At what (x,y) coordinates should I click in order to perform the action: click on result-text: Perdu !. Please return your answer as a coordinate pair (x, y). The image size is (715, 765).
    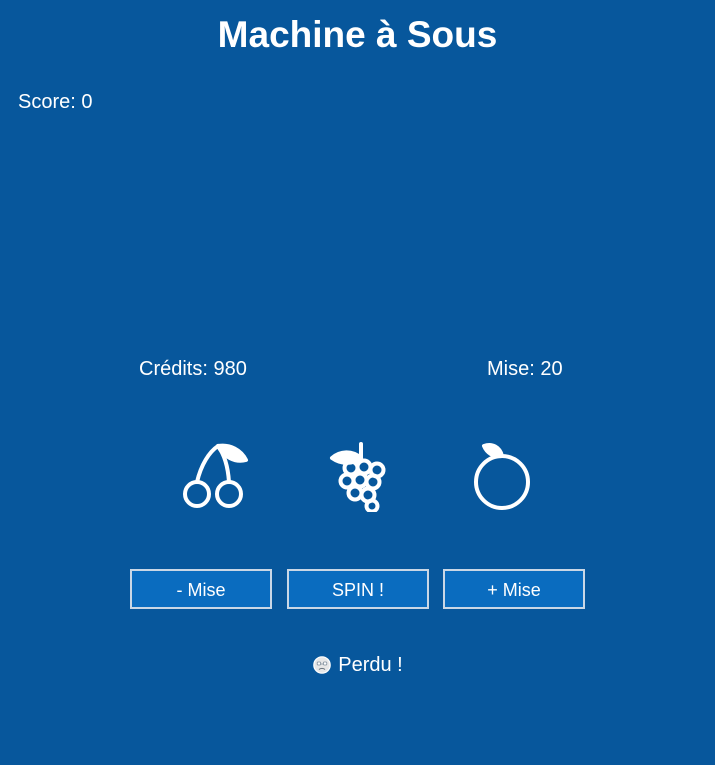
    Looking at the image, I should click on (370, 665).